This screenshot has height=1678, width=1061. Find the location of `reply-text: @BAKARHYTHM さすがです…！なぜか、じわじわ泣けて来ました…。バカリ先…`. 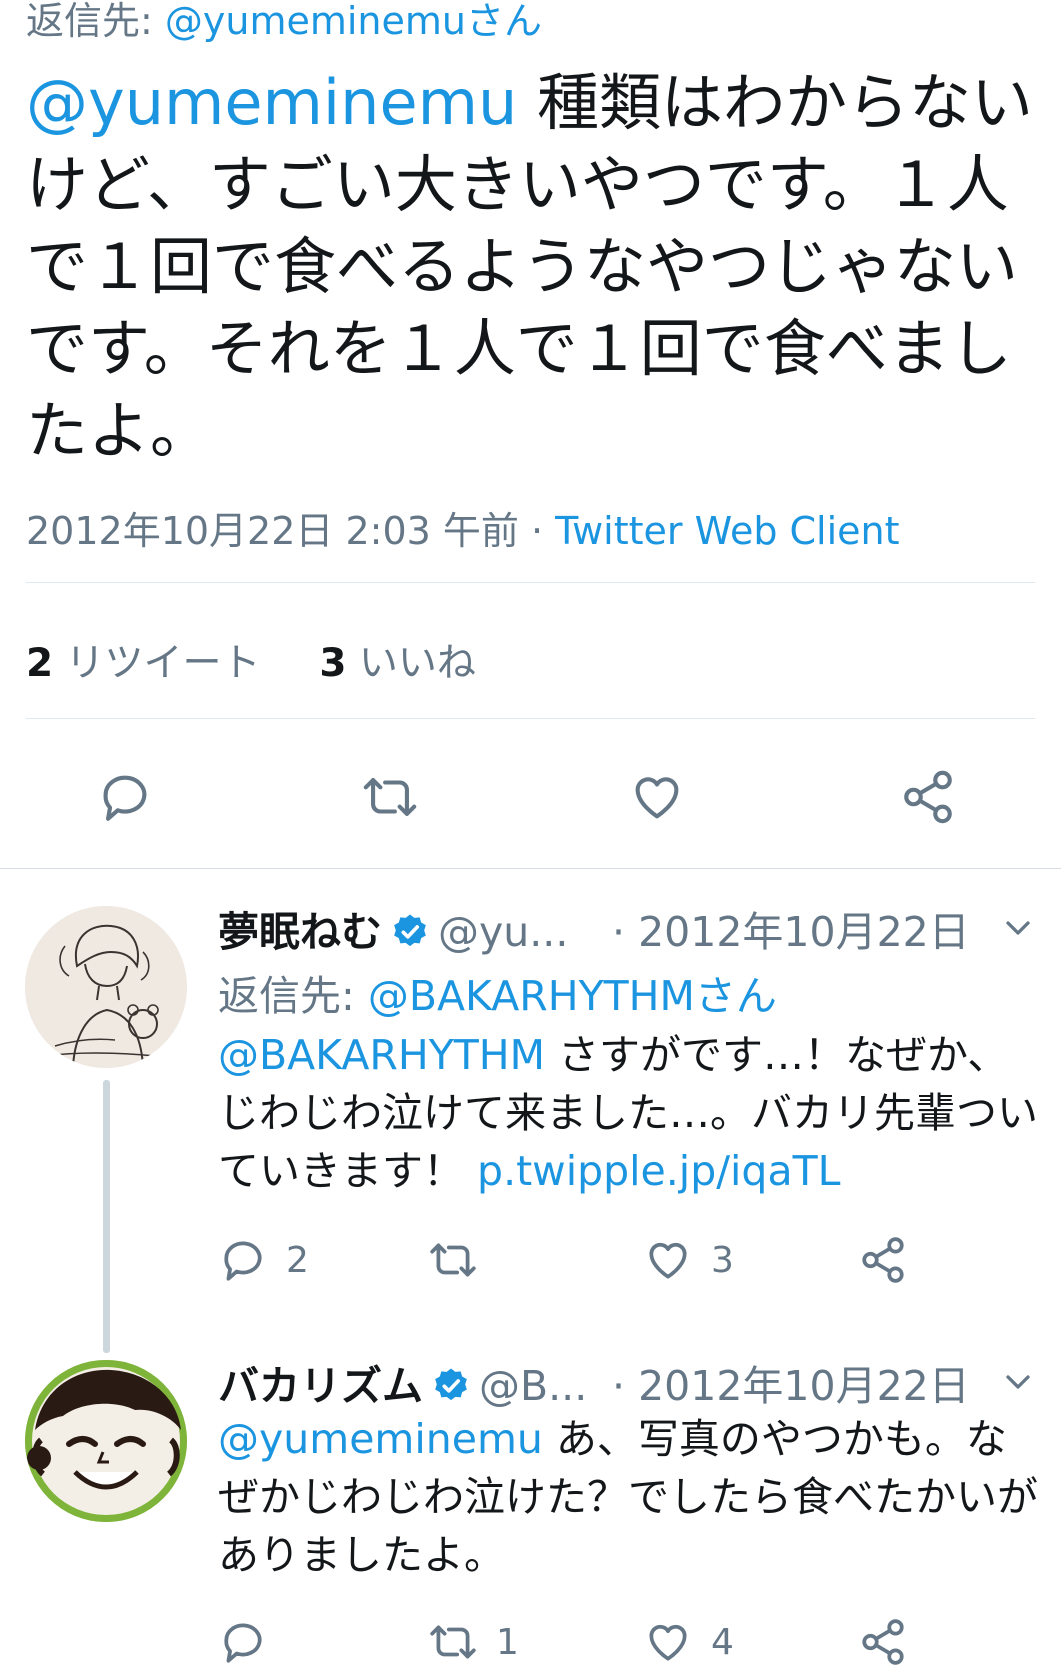

reply-text: @BAKARHYTHM さすがです…！なぜか、じわじわ泣けて来ました…。バカリ先… is located at coordinates (628, 1113).